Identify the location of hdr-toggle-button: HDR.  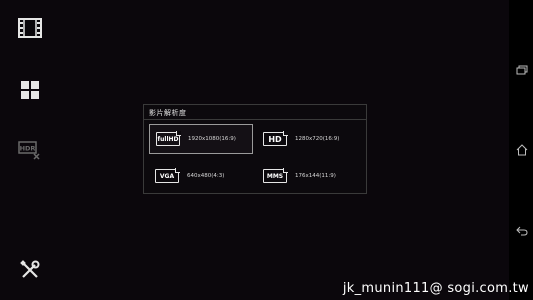
(30, 150).